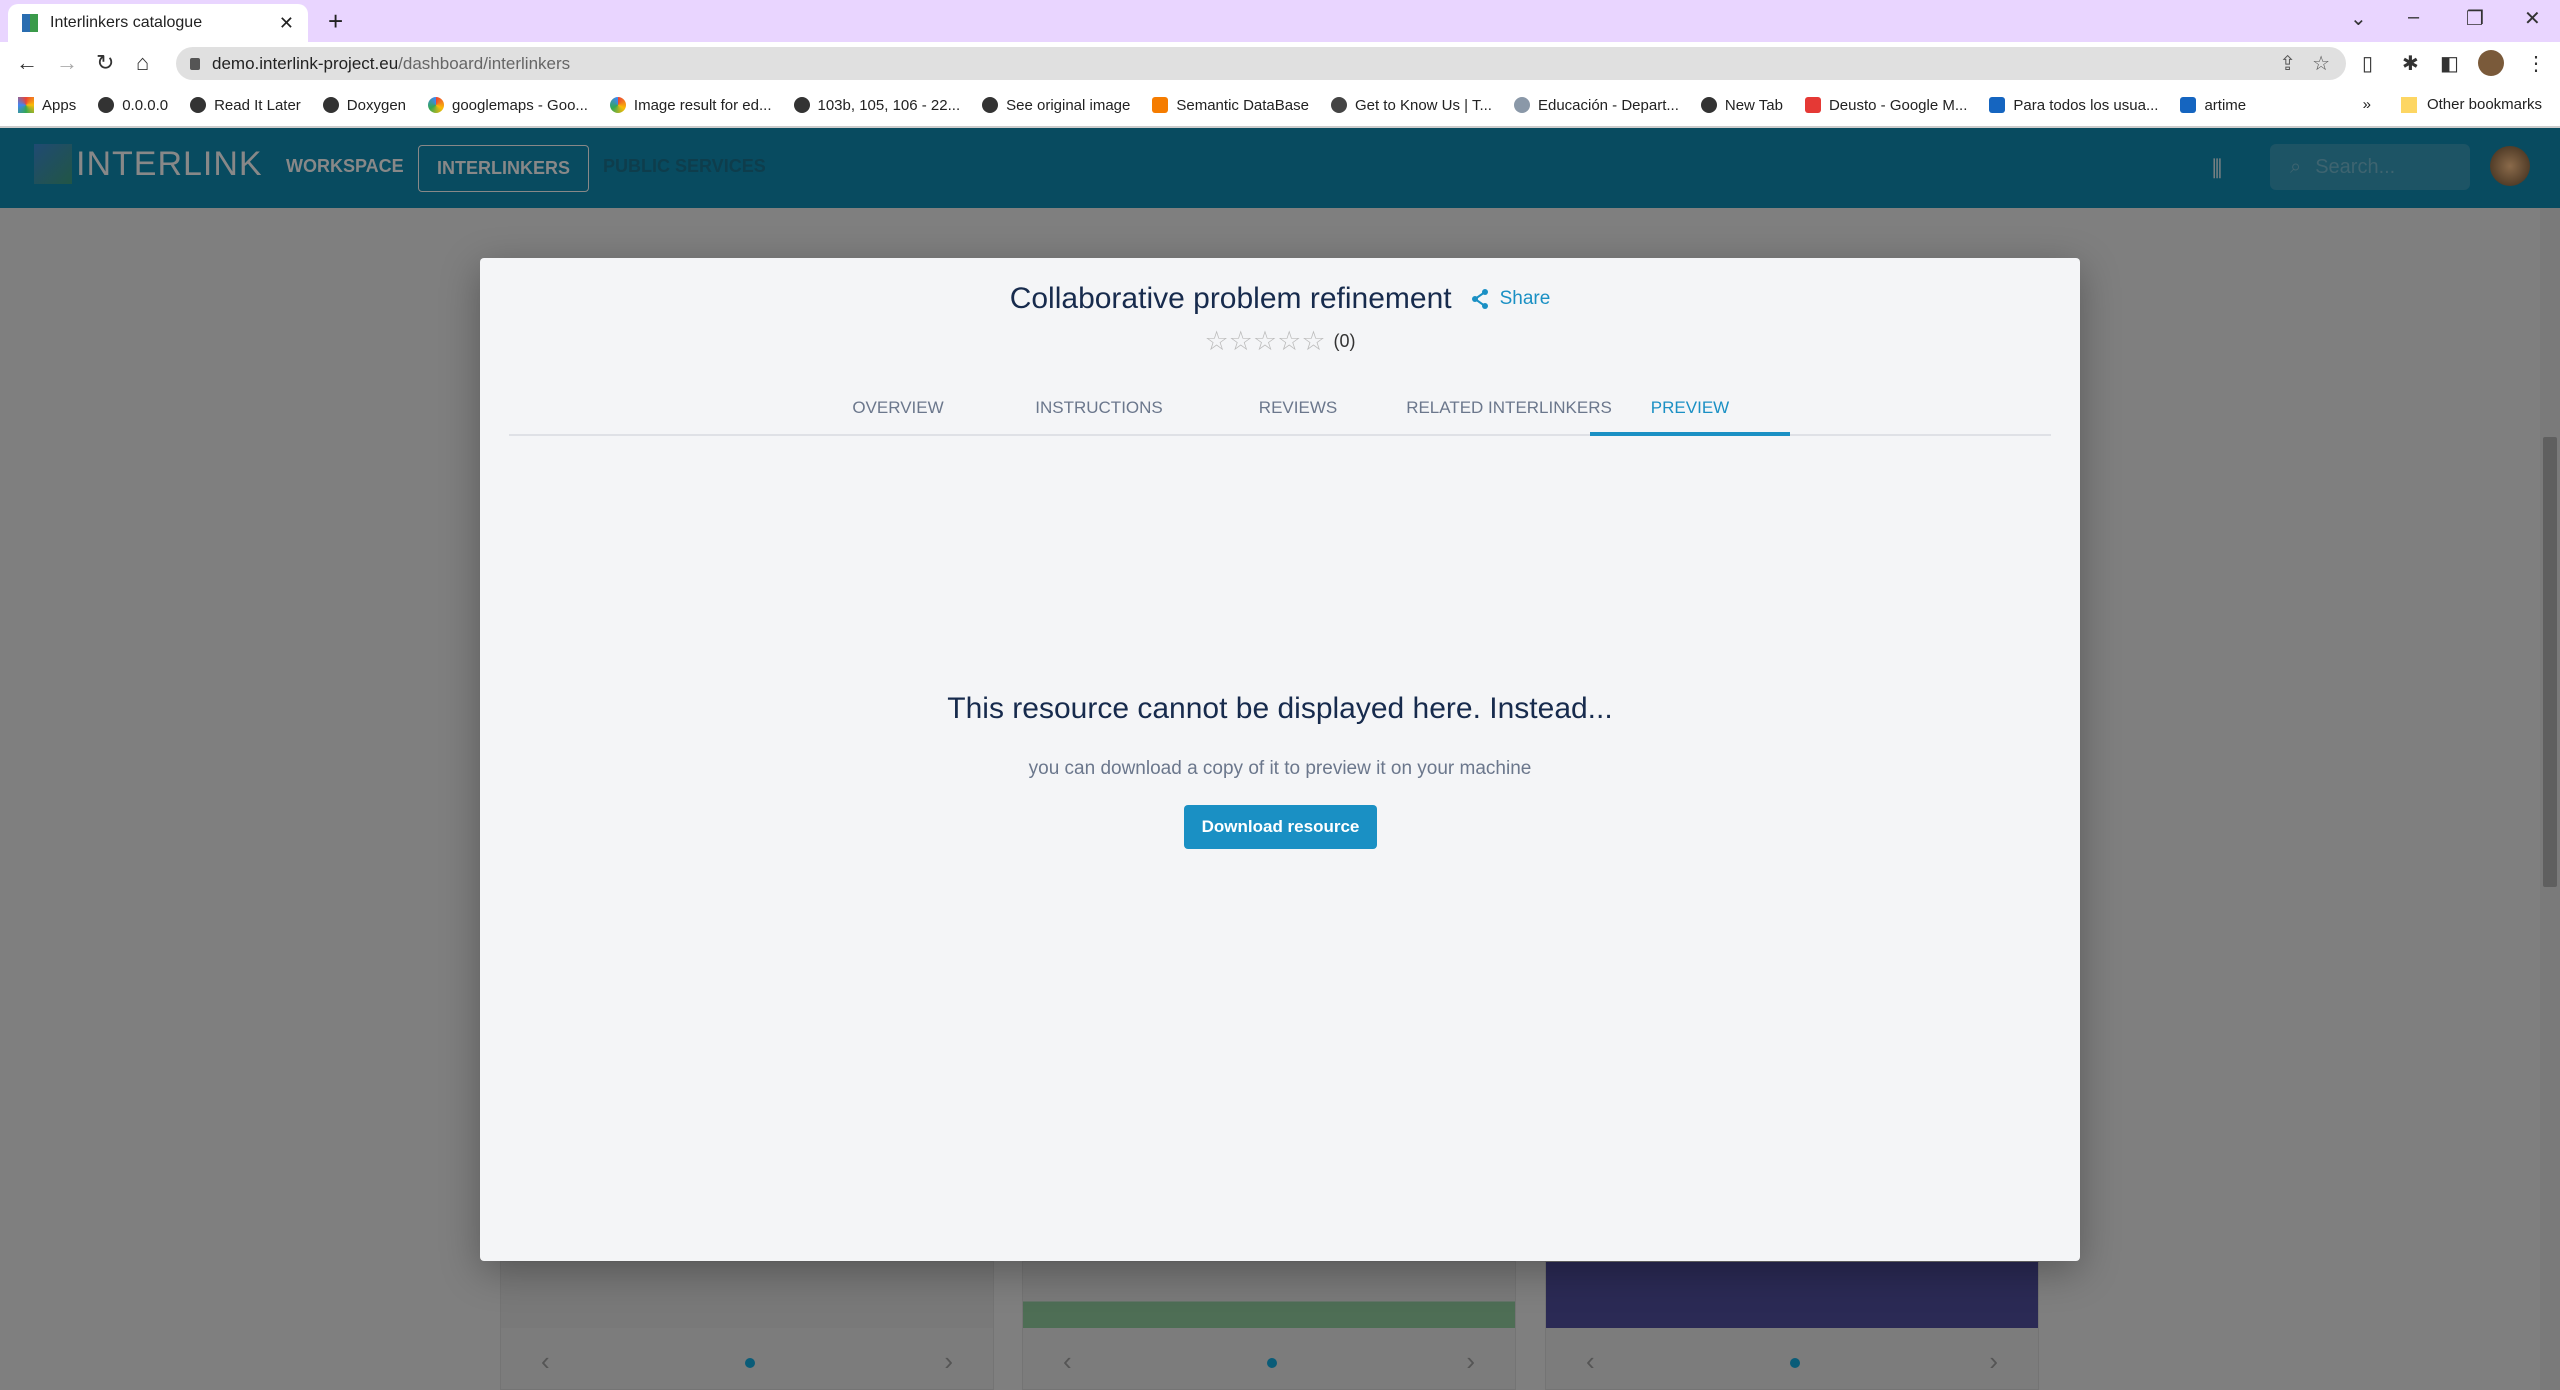 The image size is (2560, 1390). Describe the element at coordinates (897, 408) in the screenshot. I see `tab-overview: OVERVIEW` at that location.